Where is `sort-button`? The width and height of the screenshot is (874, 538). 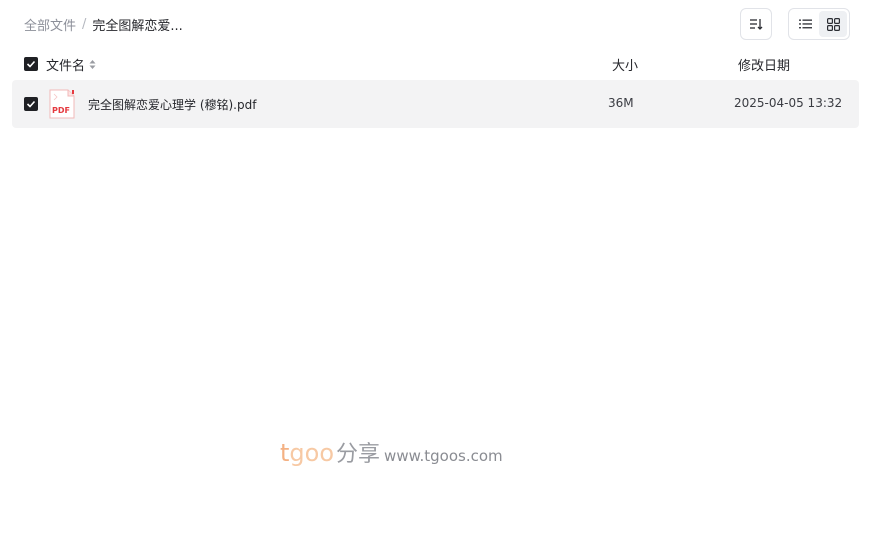
sort-button is located at coordinates (756, 24).